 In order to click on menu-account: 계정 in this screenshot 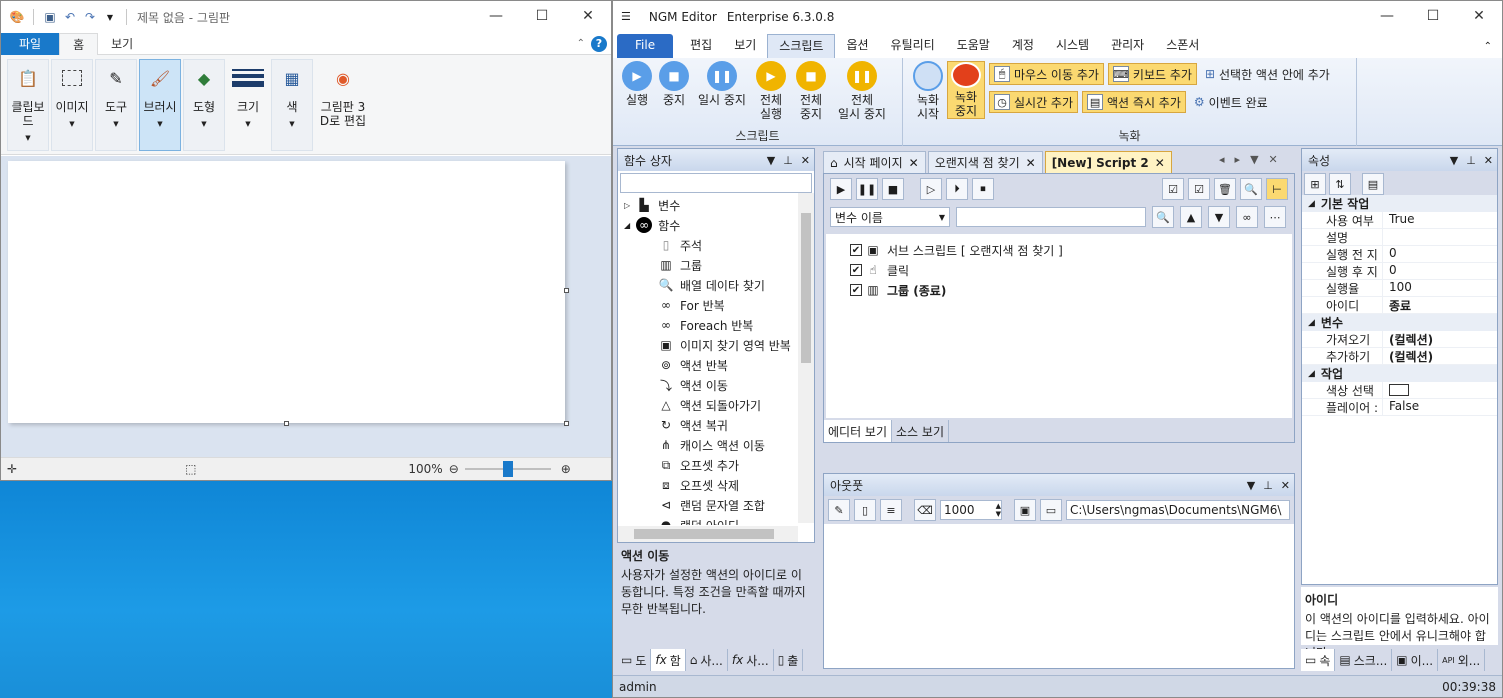, I will do `click(1023, 46)`.